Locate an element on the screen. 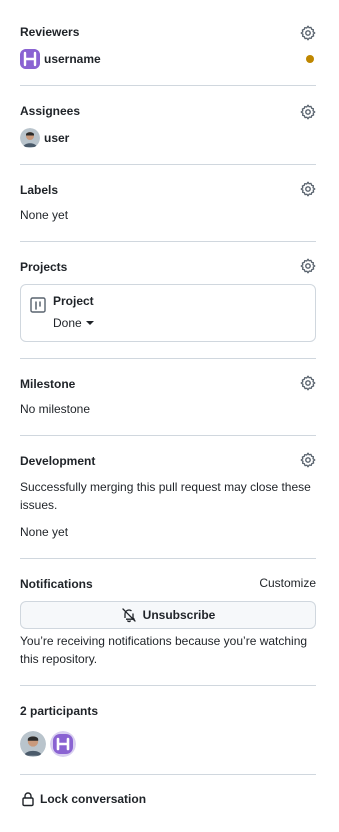  assignees-heading: Assignees is located at coordinates (50, 111).